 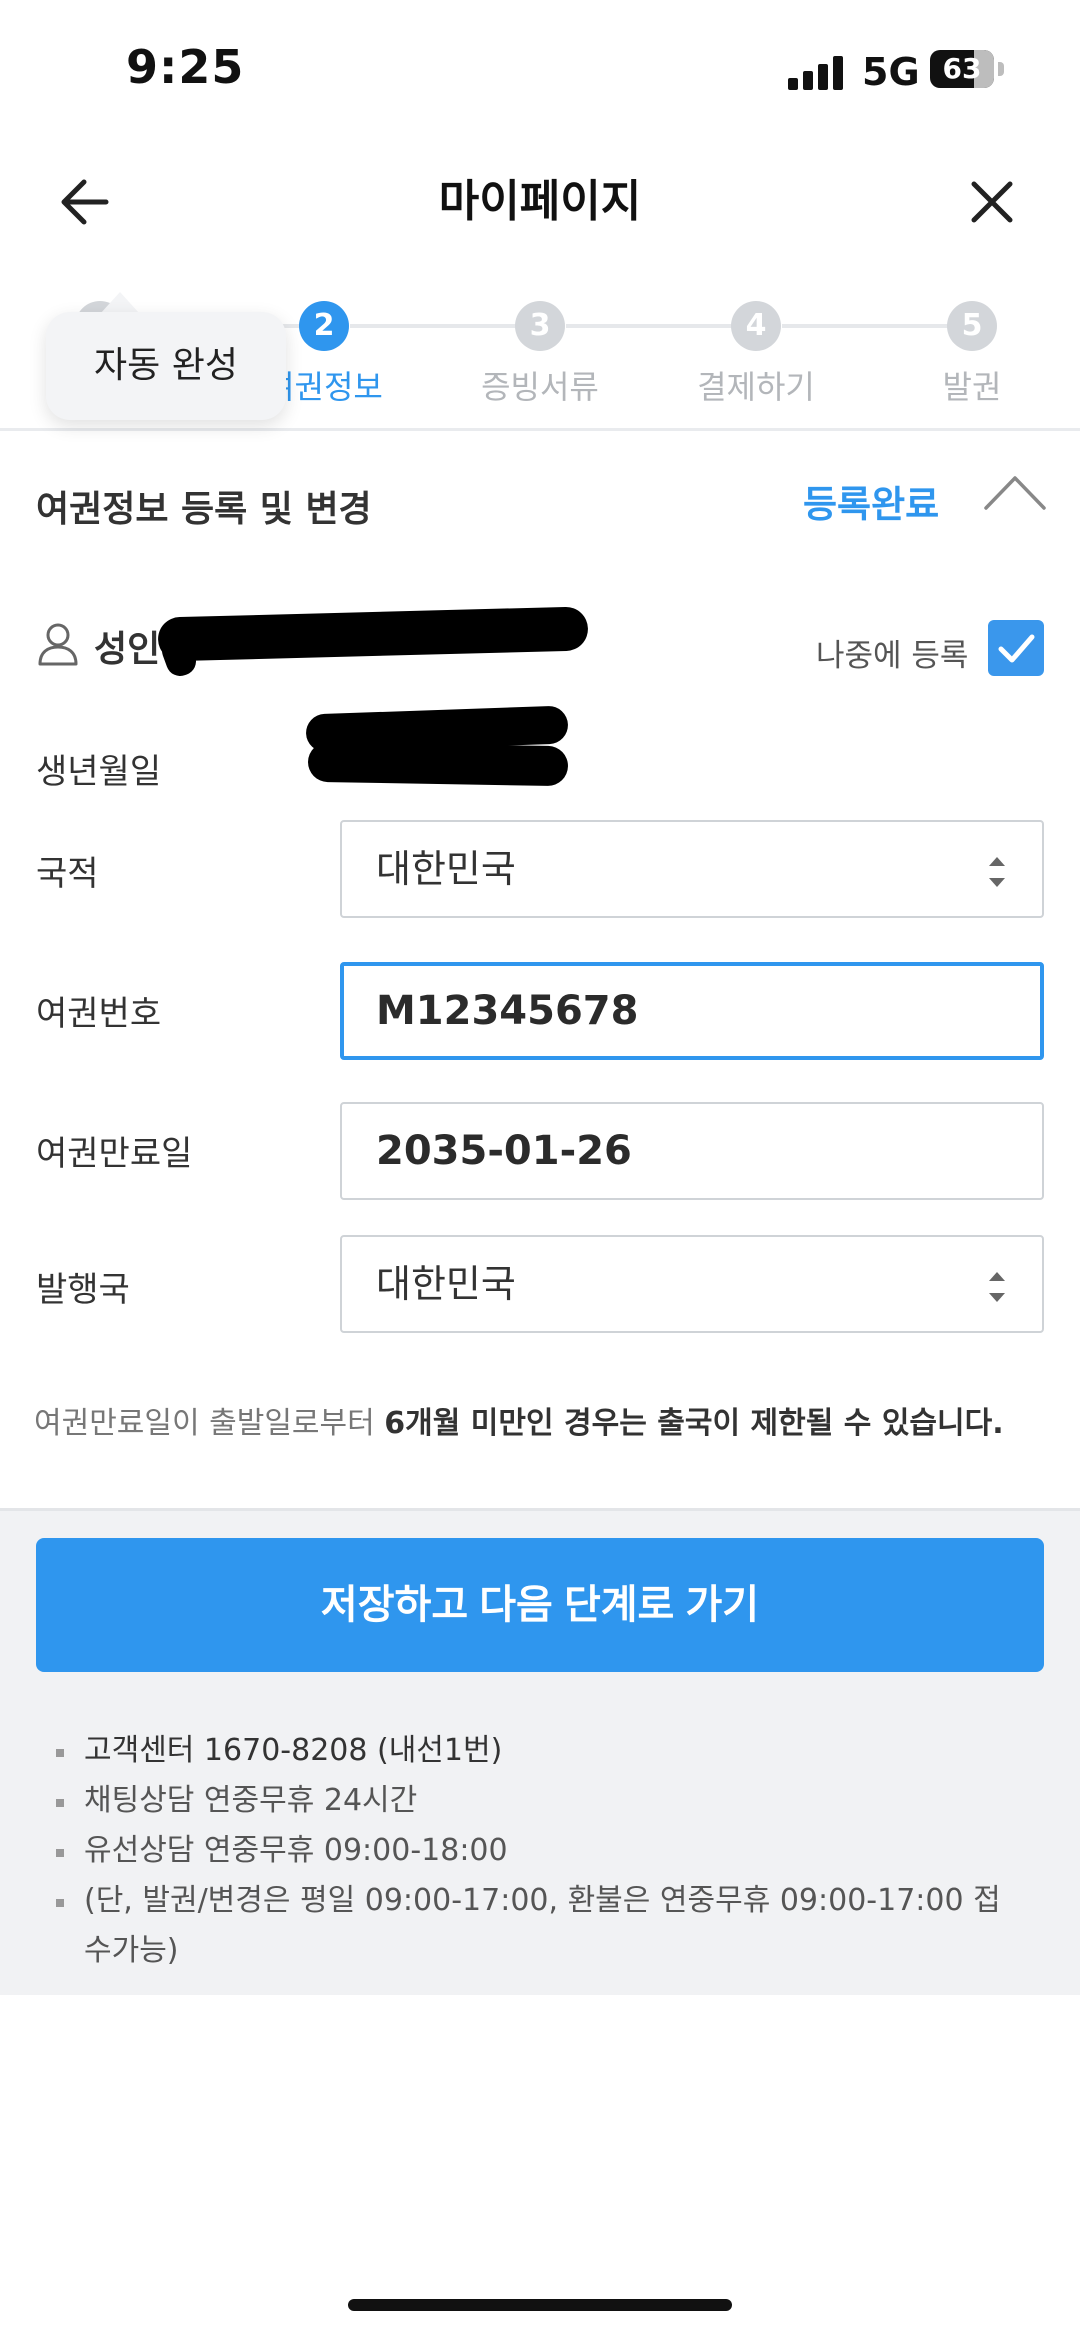 I want to click on passport-expiry-value: 2035-01-26, so click(x=504, y=1151).